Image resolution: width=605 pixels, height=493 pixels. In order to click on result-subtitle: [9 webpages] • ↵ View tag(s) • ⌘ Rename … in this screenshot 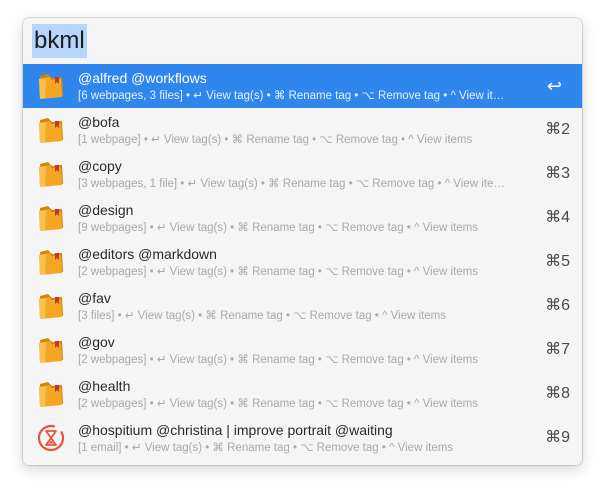, I will do `click(278, 228)`.